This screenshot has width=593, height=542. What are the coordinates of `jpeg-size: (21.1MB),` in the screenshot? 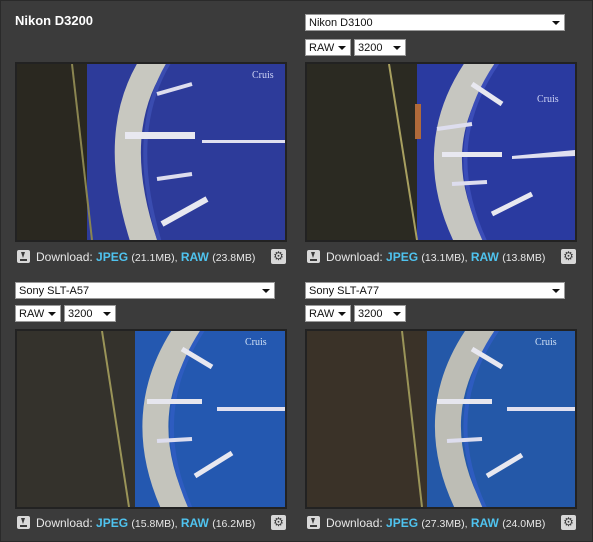 It's located at (154, 258).